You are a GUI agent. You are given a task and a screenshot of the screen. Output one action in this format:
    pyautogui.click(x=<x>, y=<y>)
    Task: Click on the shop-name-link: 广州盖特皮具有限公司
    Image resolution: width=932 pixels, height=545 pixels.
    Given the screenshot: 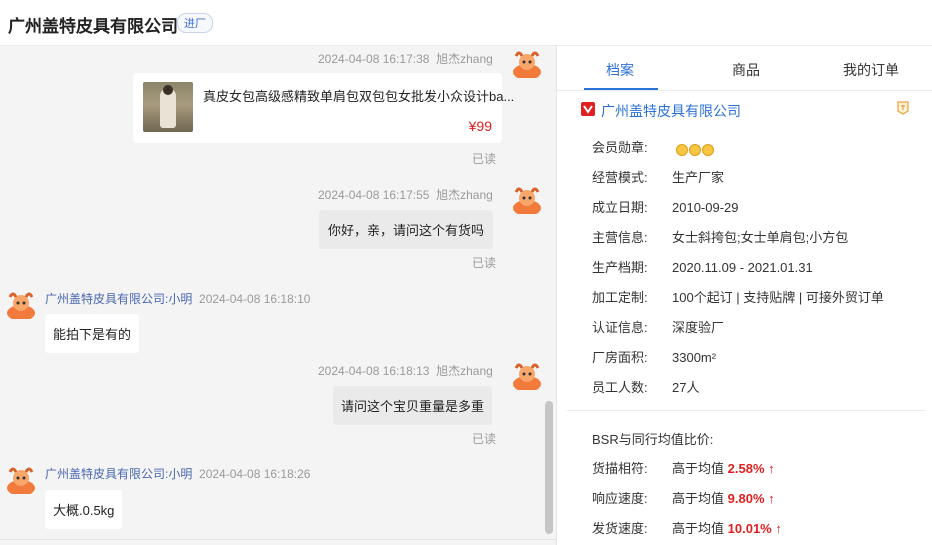 What is the action you would take?
    pyautogui.click(x=661, y=111)
    